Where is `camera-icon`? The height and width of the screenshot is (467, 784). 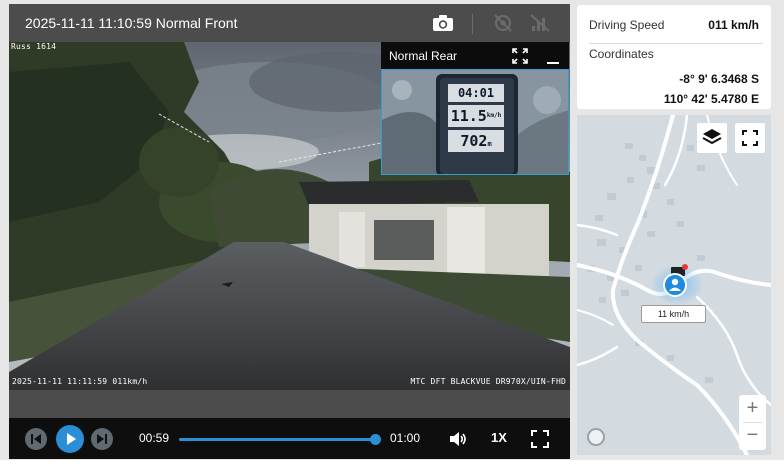 camera-icon is located at coordinates (443, 23).